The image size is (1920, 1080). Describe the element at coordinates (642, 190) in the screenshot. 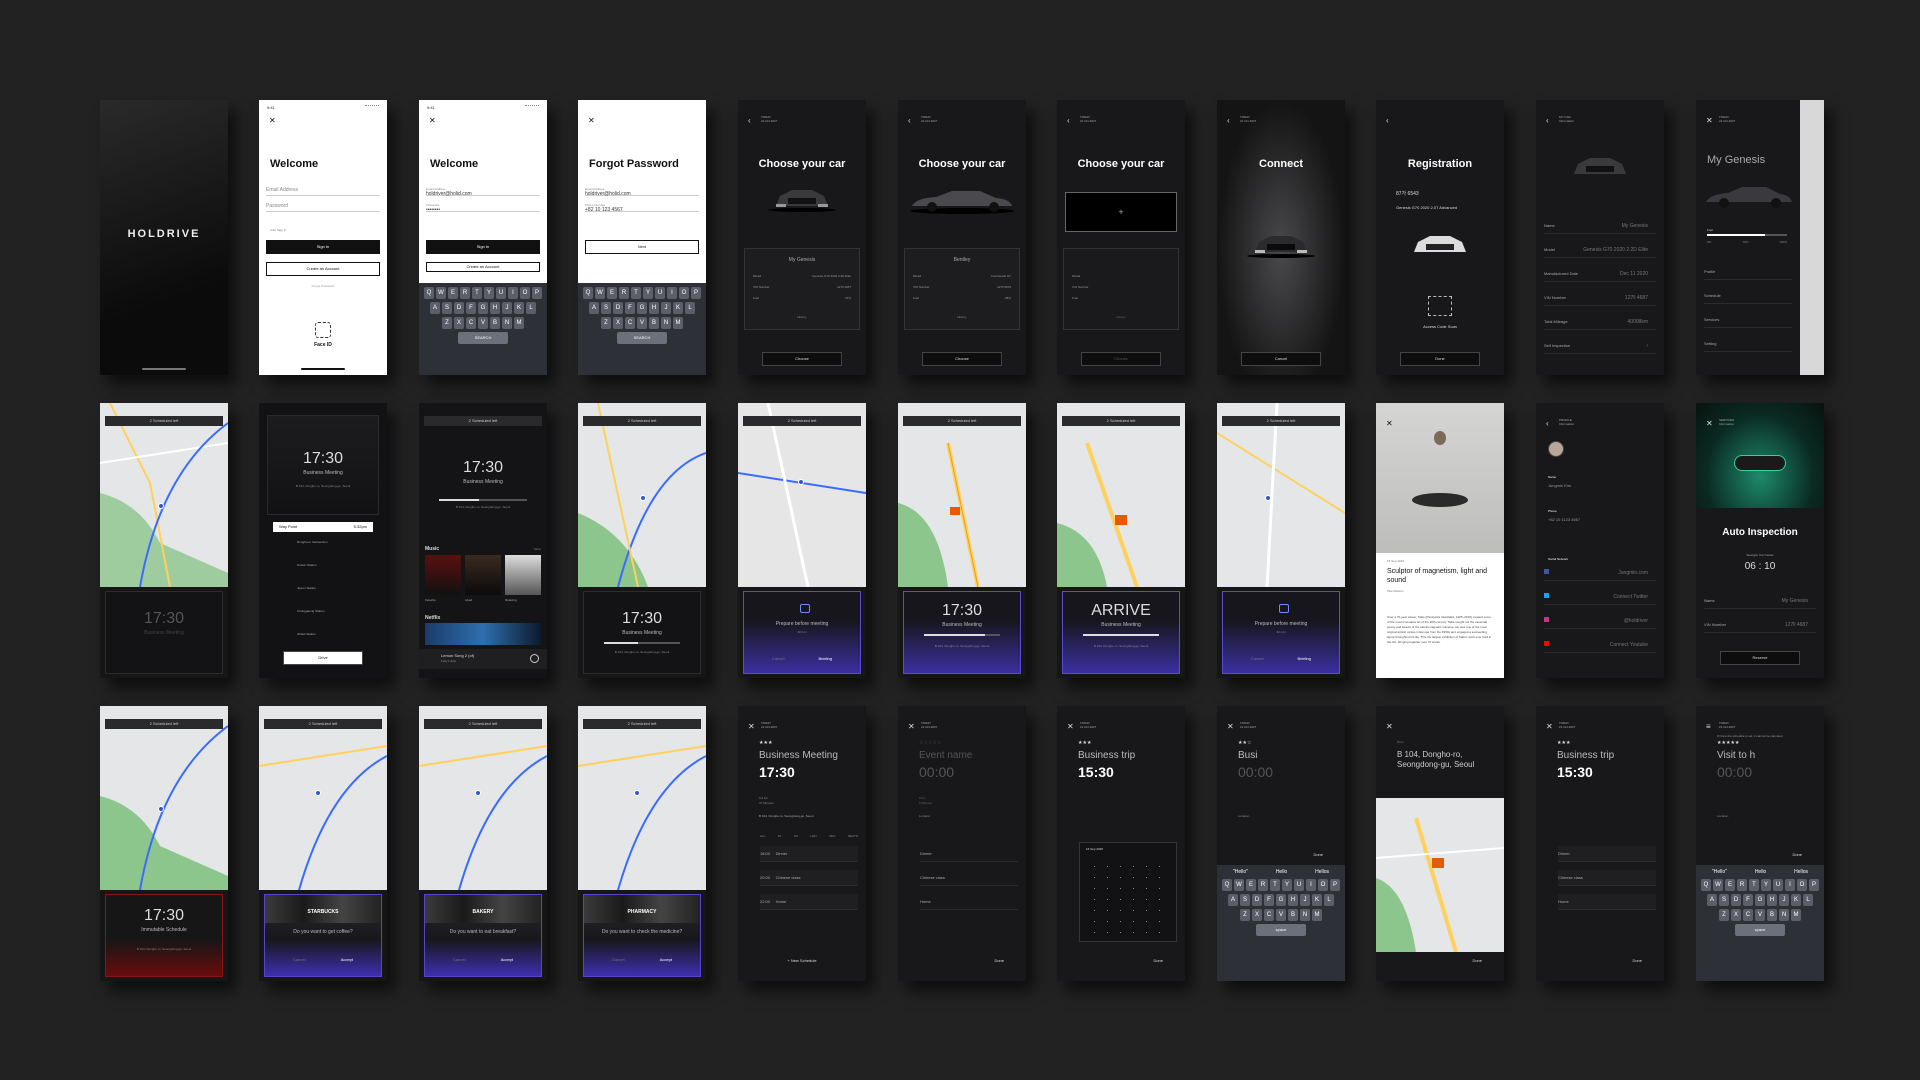

I see `email-field: Email Address holdriver@holid.com` at that location.